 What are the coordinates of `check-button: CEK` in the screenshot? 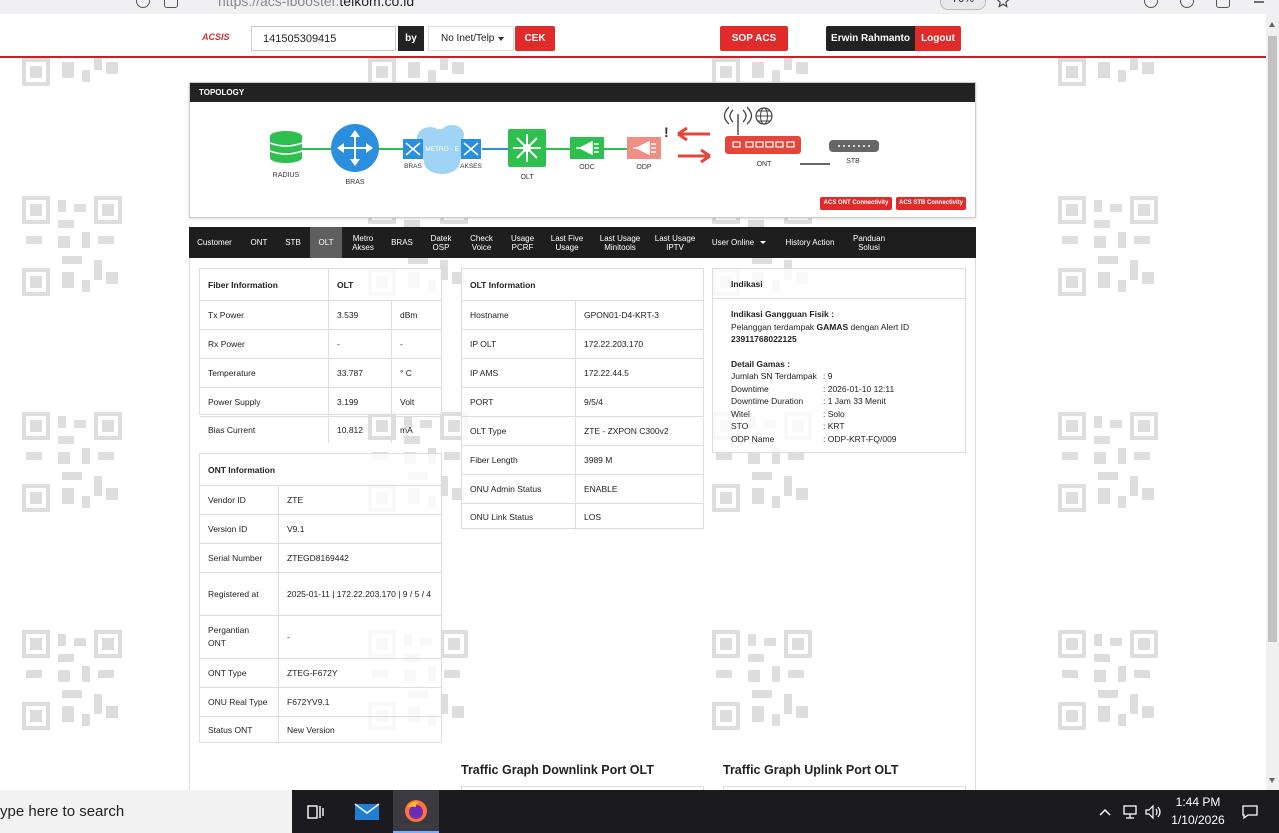 It's located at (535, 38).